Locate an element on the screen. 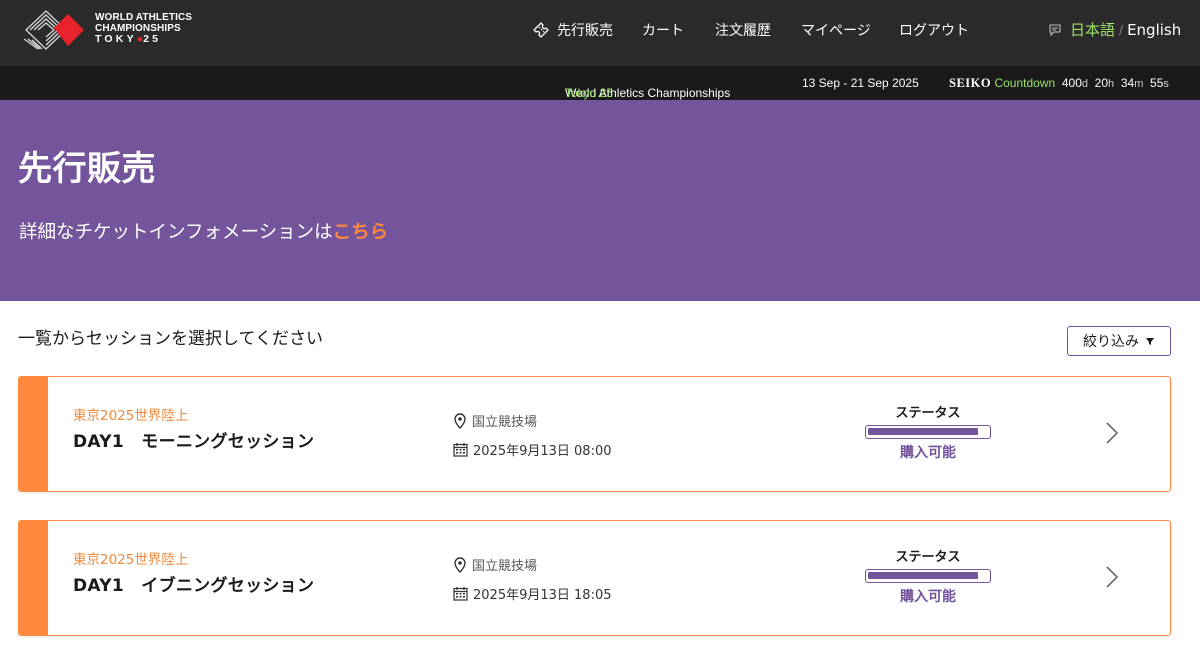 The image size is (1200, 649). sponsor-logo: SEIKO is located at coordinates (970, 83).